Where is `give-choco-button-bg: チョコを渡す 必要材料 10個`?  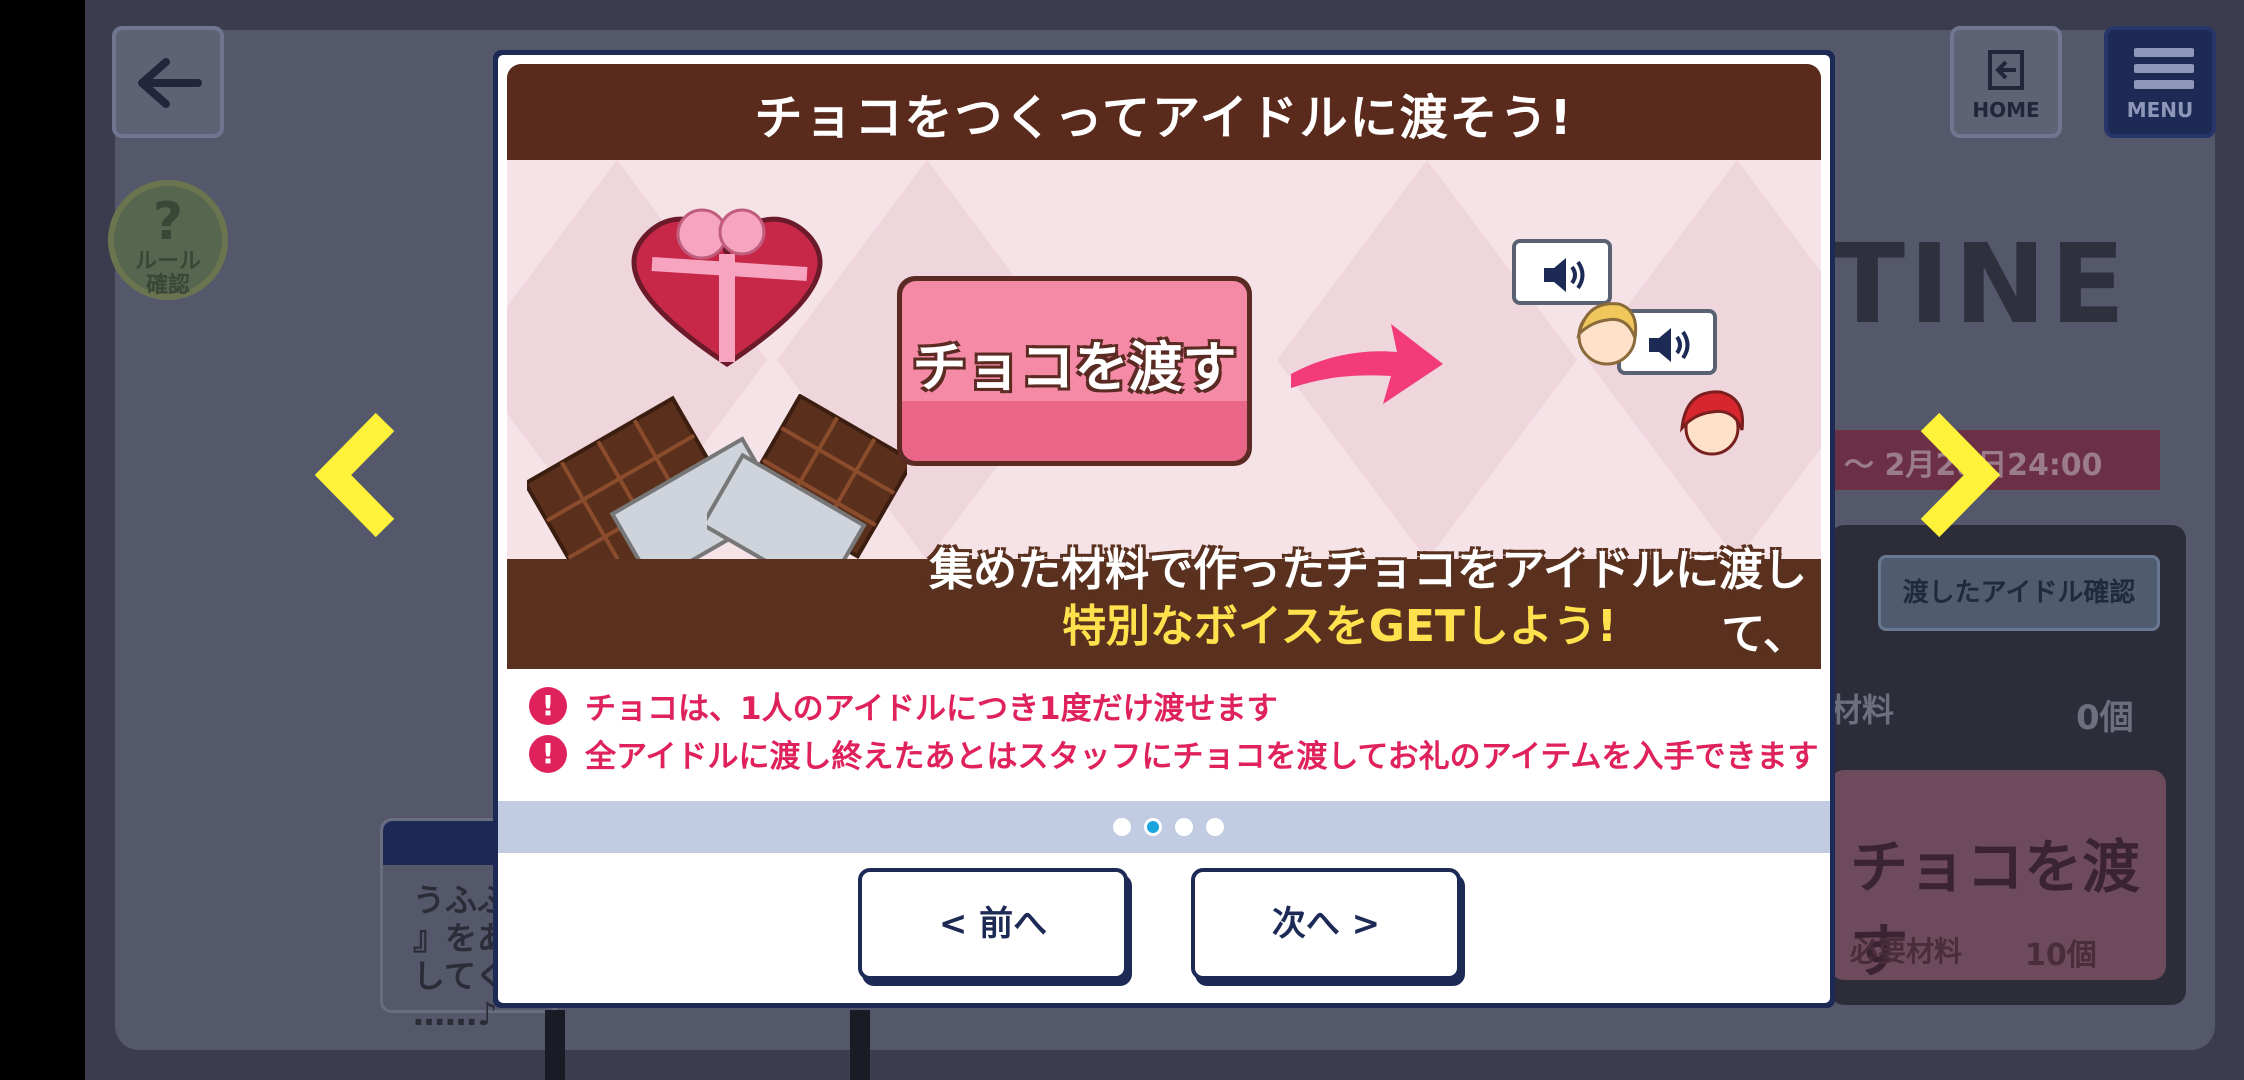
give-choco-button-bg: チョコを渡す 必要材料 10個 is located at coordinates (1998, 877).